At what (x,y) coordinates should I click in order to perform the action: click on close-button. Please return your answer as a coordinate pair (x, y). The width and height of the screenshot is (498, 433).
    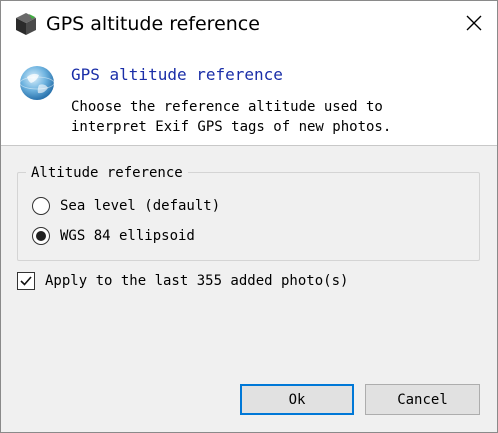
    Looking at the image, I should click on (474, 25).